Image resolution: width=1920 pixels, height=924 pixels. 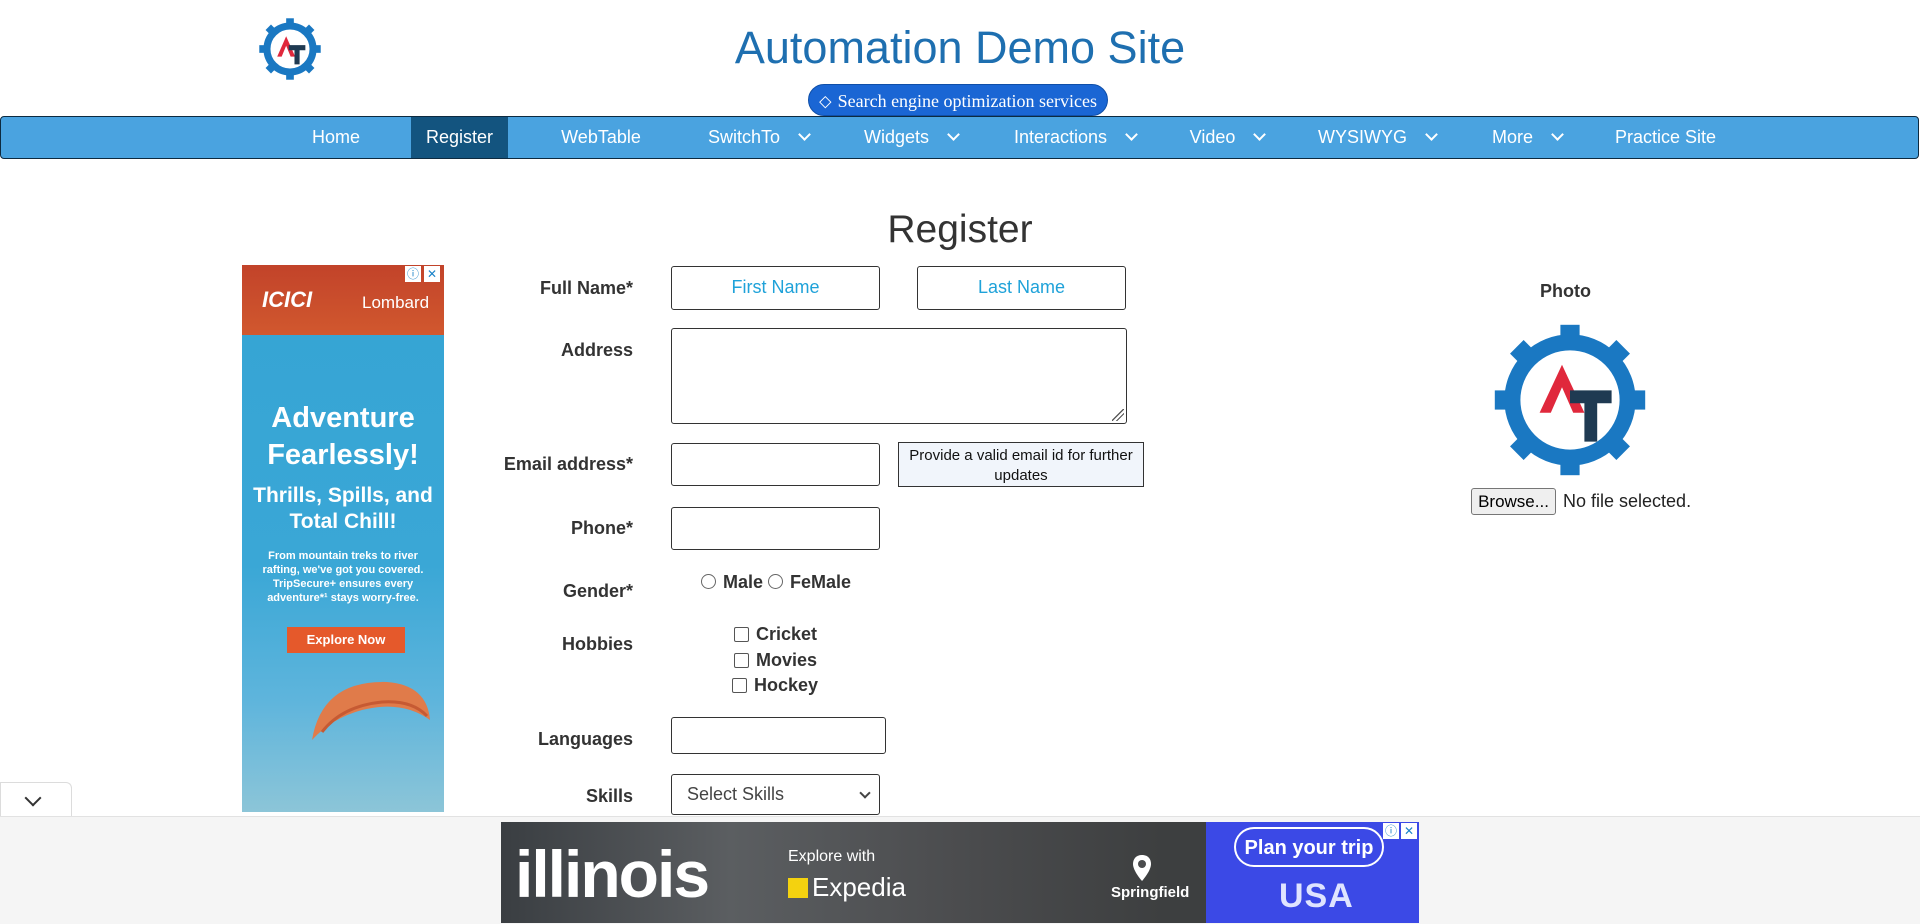 I want to click on paraglider-image, so click(x=371, y=710).